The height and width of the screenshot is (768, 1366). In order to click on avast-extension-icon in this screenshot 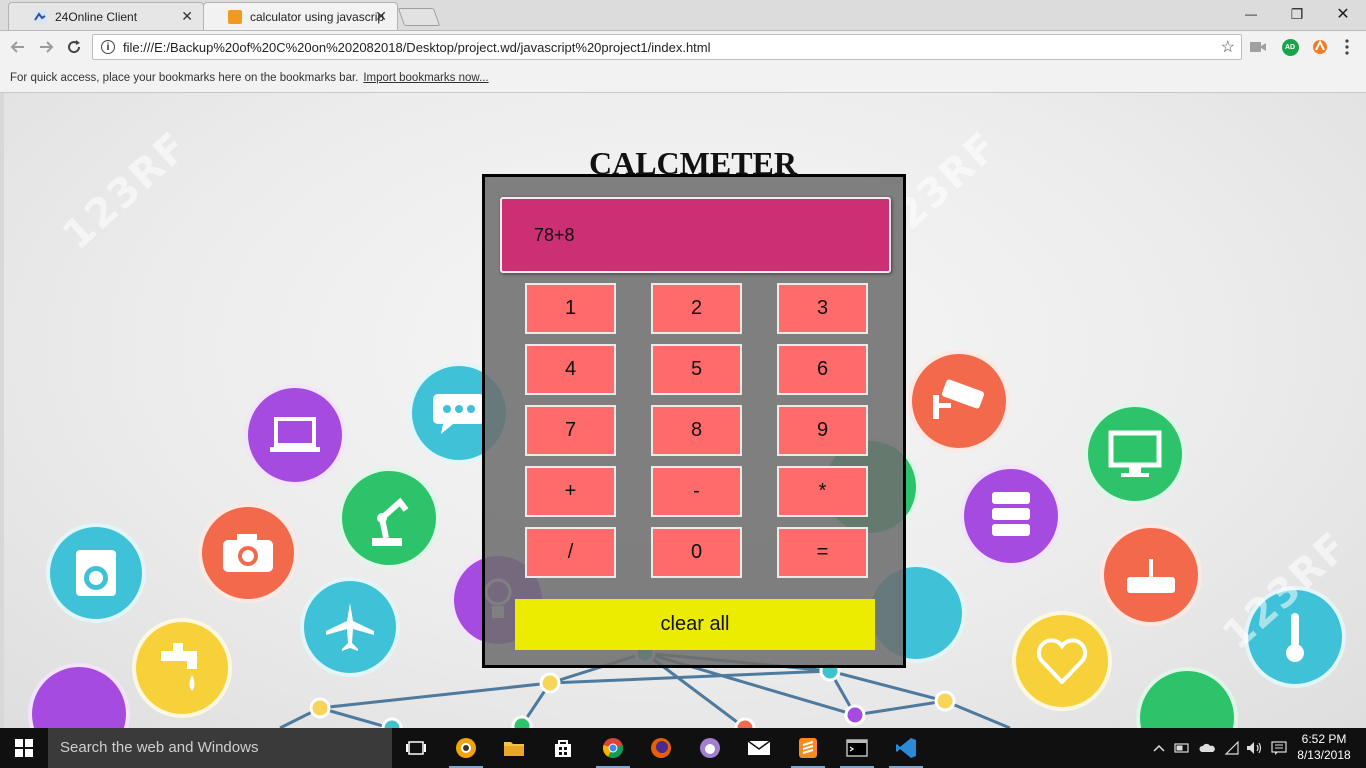, I will do `click(1320, 47)`.